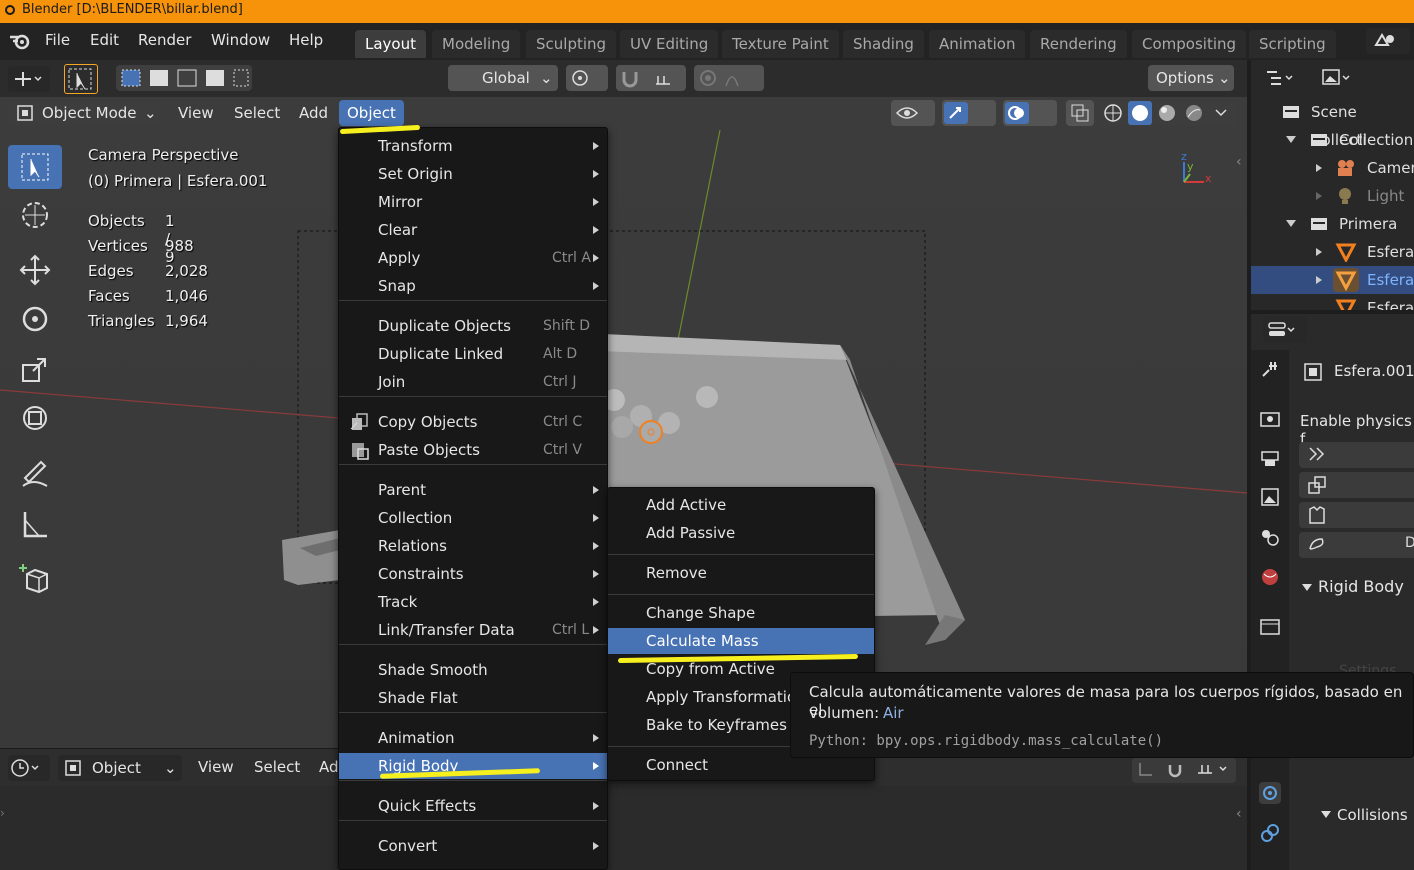  Describe the element at coordinates (81, 79) in the screenshot. I see `select-tool-indicator` at that location.